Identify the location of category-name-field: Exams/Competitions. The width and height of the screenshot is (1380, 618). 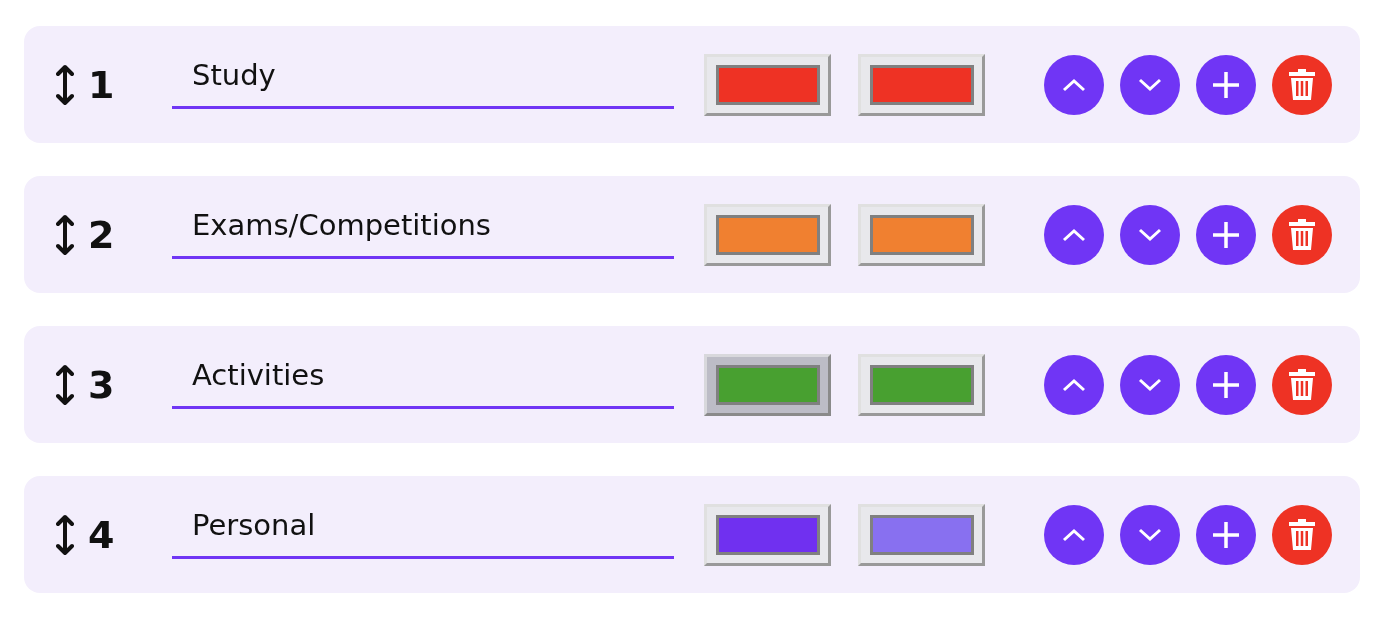
(423, 233).